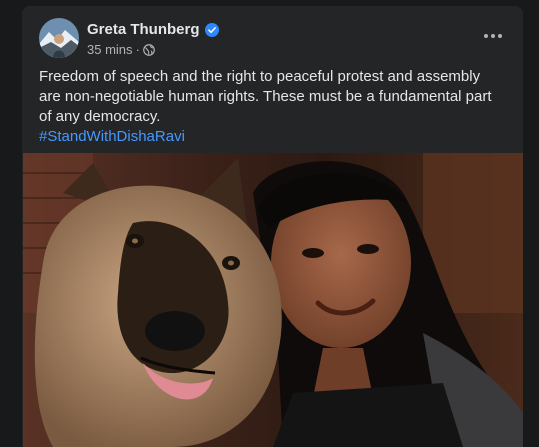  Describe the element at coordinates (274, 39) in the screenshot. I see `post-header: Greta Thunberg 35 mins ·` at that location.